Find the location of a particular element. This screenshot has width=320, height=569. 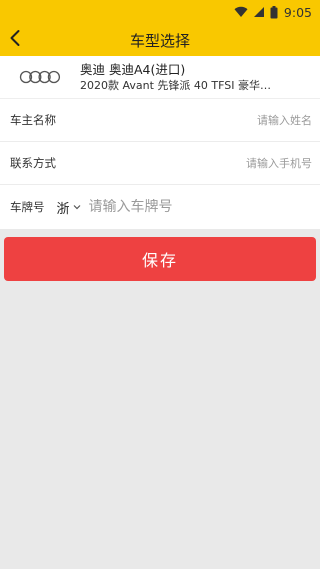

status-time: 9:05 is located at coordinates (297, 12).